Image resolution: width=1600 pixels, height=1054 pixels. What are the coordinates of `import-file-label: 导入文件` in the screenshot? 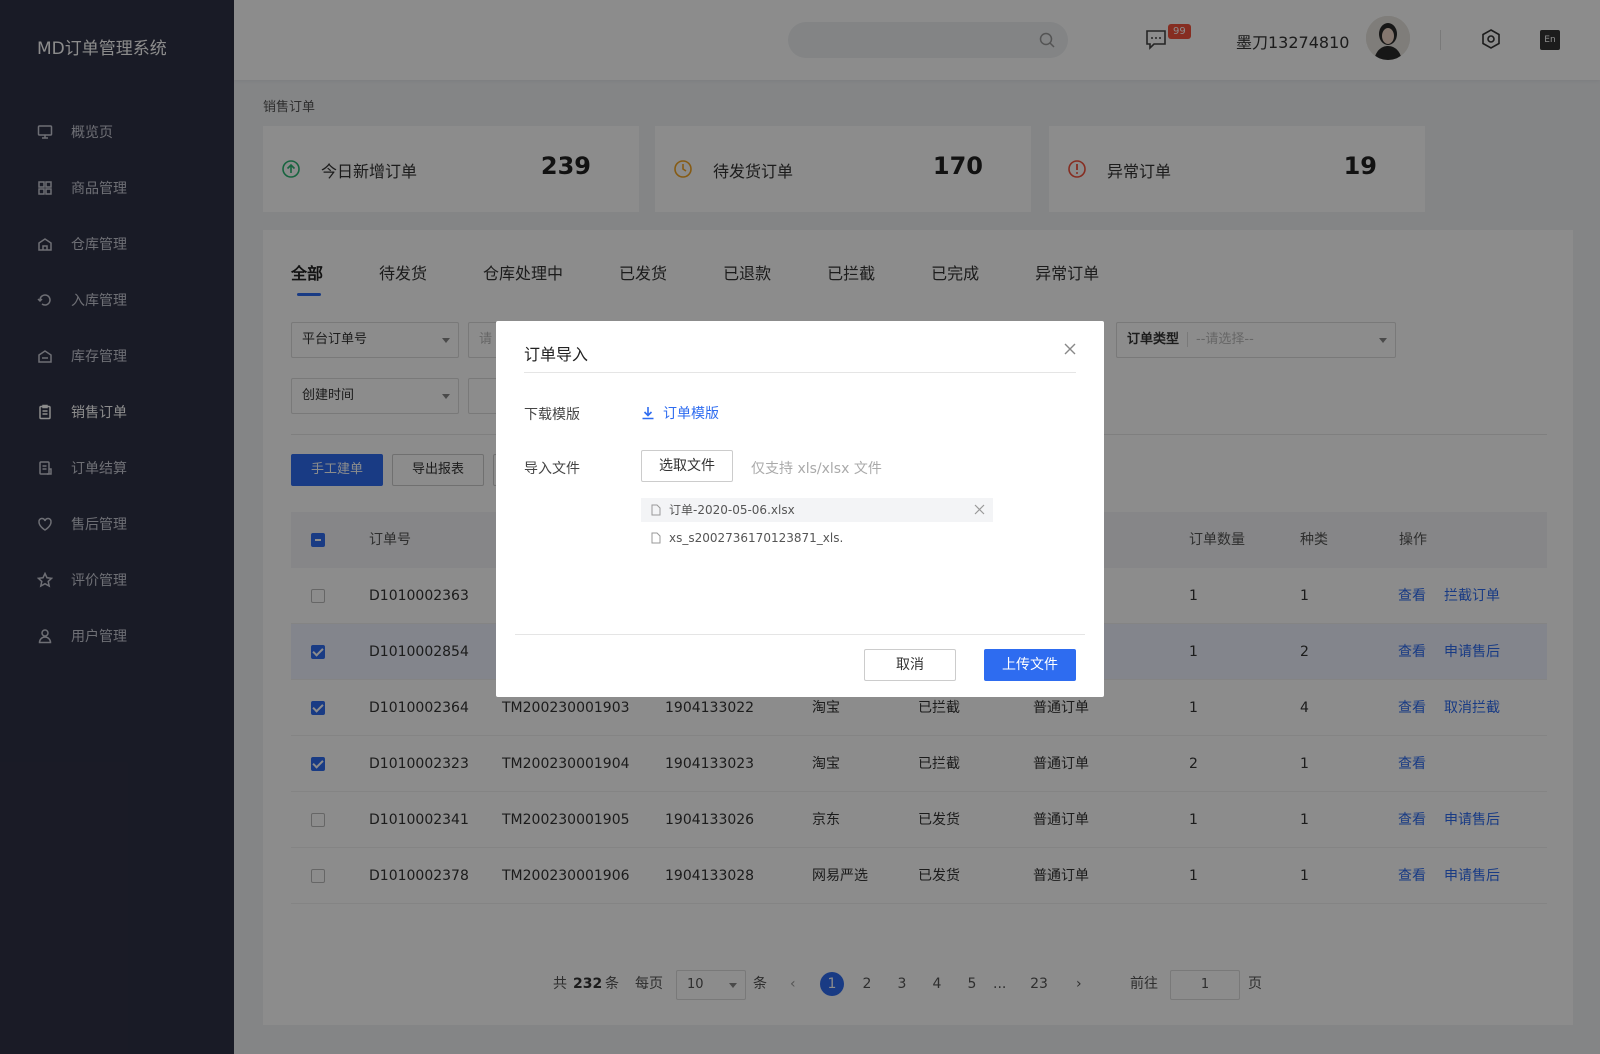 It's located at (552, 469).